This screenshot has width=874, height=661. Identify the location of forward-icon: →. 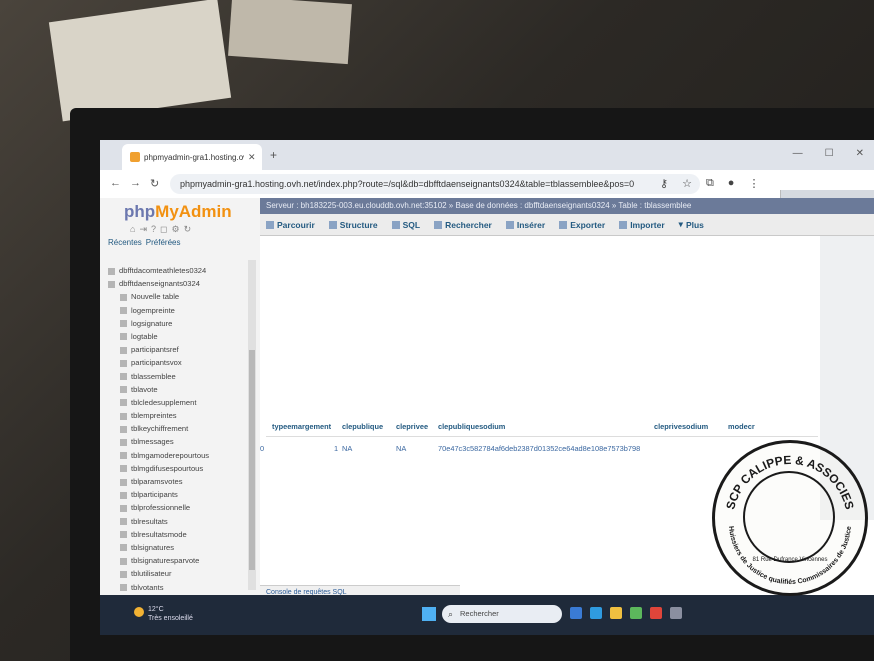
(135, 183).